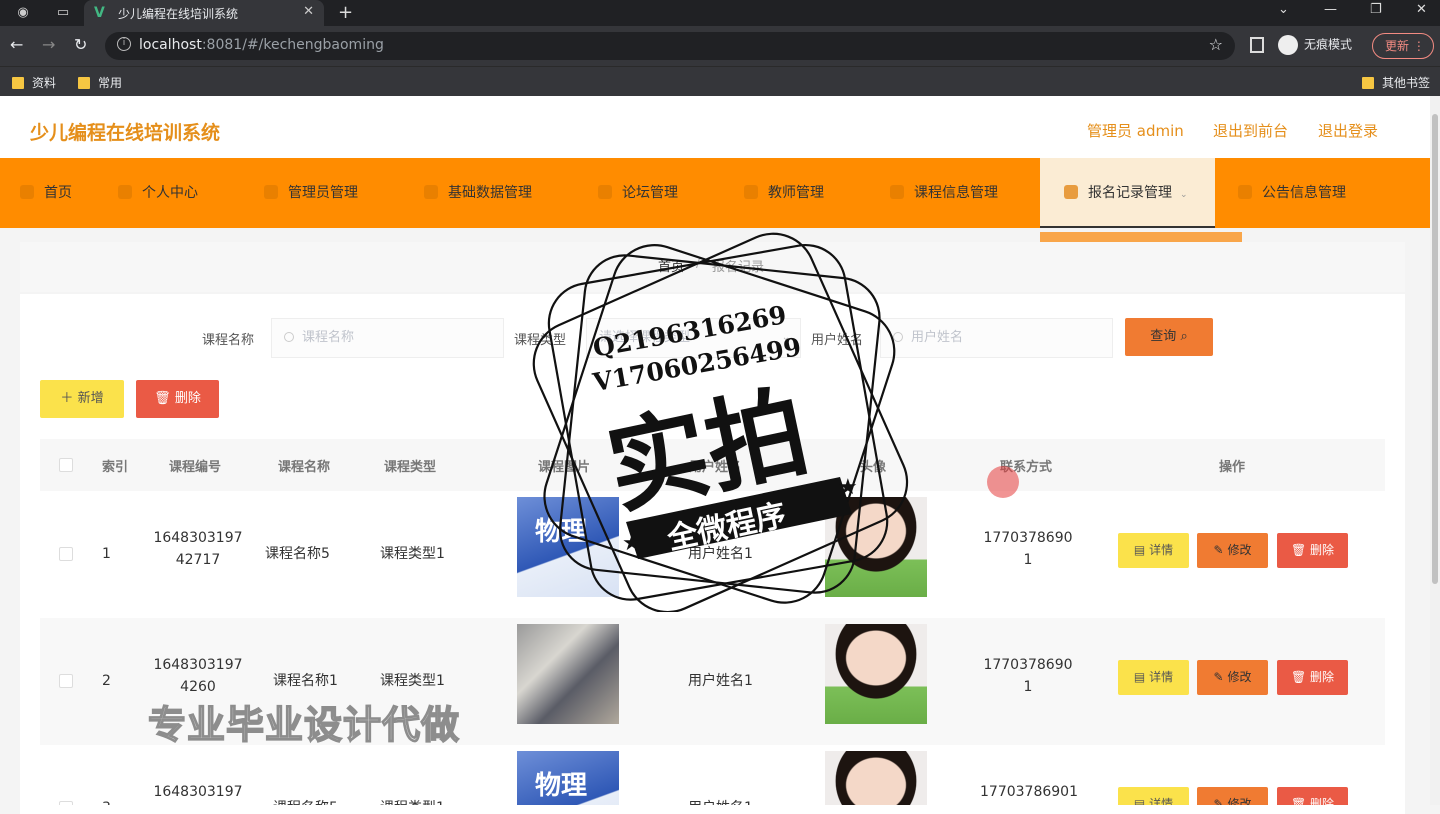  What do you see at coordinates (944, 193) in the screenshot?
I see `menu-item-courses: 课程信息管理` at bounding box center [944, 193].